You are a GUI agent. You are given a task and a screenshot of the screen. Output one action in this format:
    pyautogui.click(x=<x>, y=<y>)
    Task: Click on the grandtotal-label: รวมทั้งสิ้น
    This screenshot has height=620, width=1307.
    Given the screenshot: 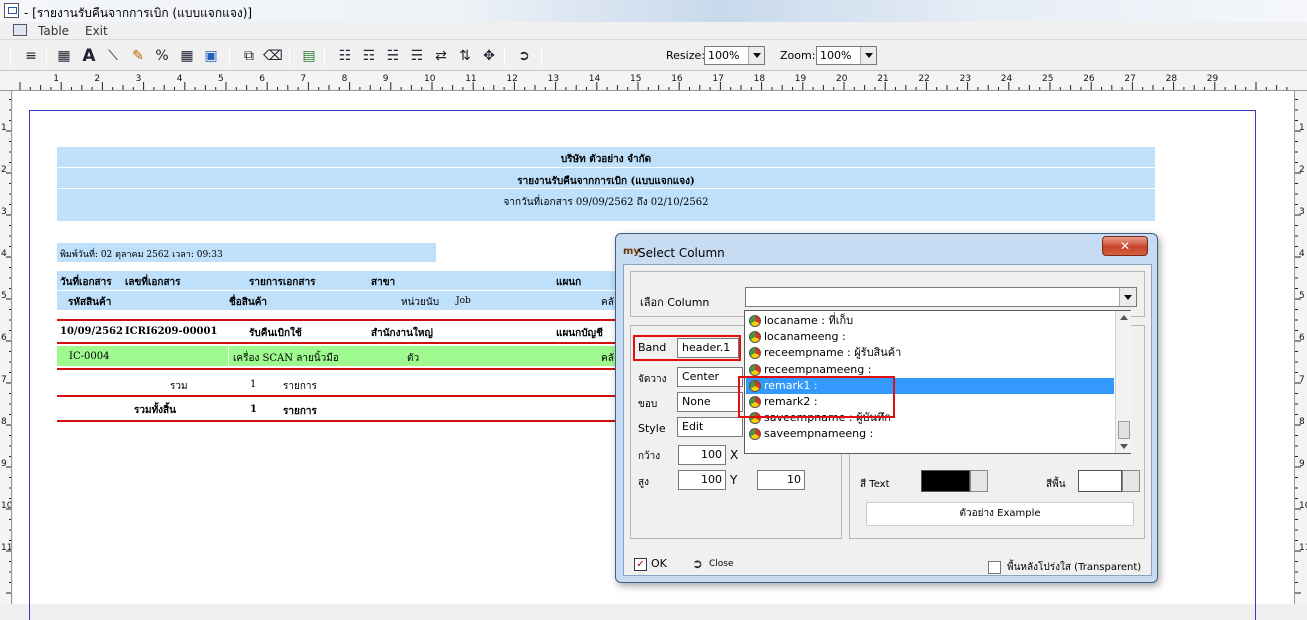 What is the action you would take?
    pyautogui.click(x=155, y=410)
    